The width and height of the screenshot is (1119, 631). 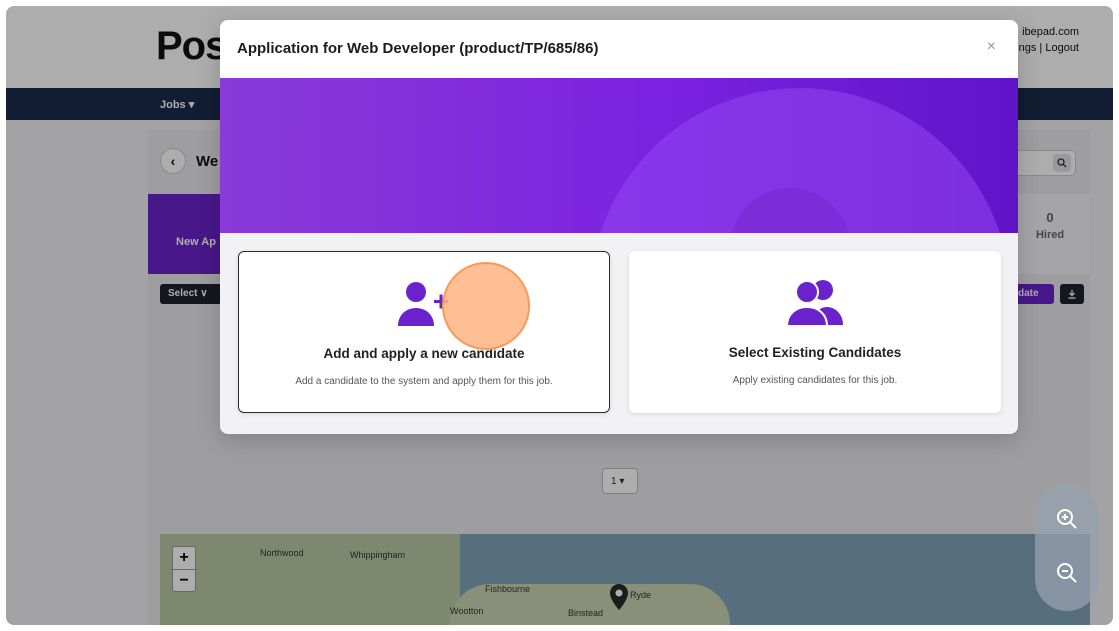 What do you see at coordinates (991, 47) in the screenshot?
I see `close-icon: ×` at bounding box center [991, 47].